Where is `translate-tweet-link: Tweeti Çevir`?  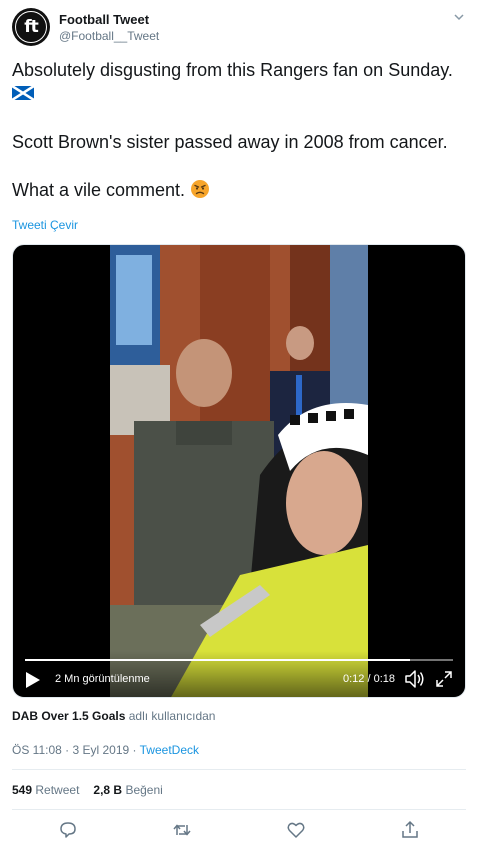 translate-tweet-link: Tweeti Çevir is located at coordinates (45, 225).